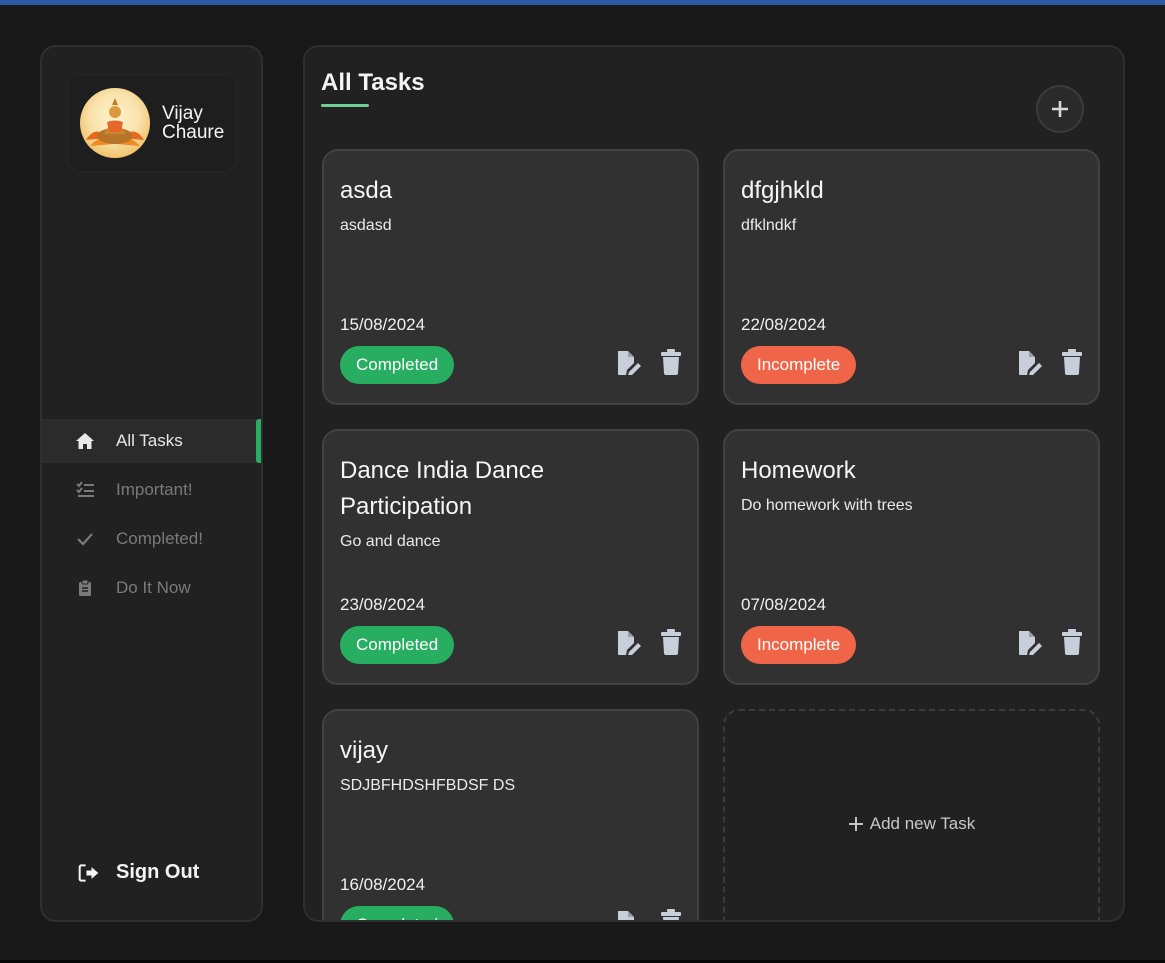 This screenshot has height=963, width=1165. I want to click on page-title: All Tasks, so click(373, 82).